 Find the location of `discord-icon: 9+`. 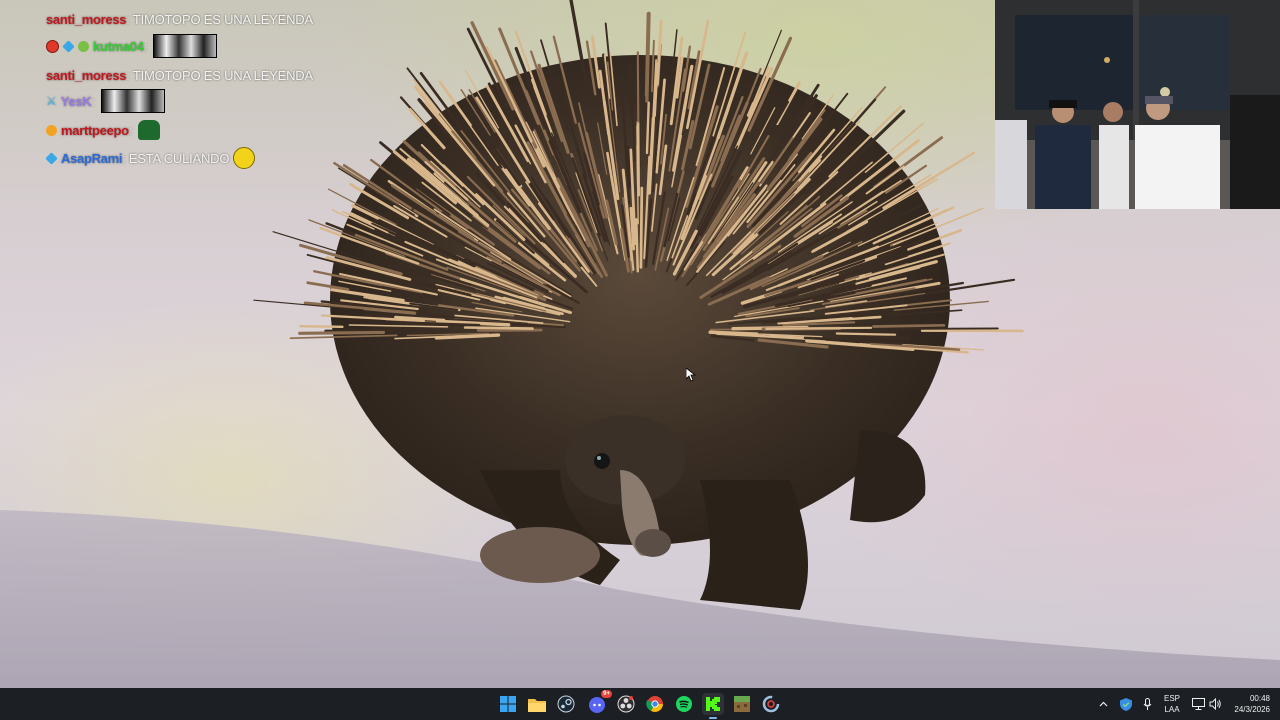

discord-icon: 9+ is located at coordinates (599, 702).